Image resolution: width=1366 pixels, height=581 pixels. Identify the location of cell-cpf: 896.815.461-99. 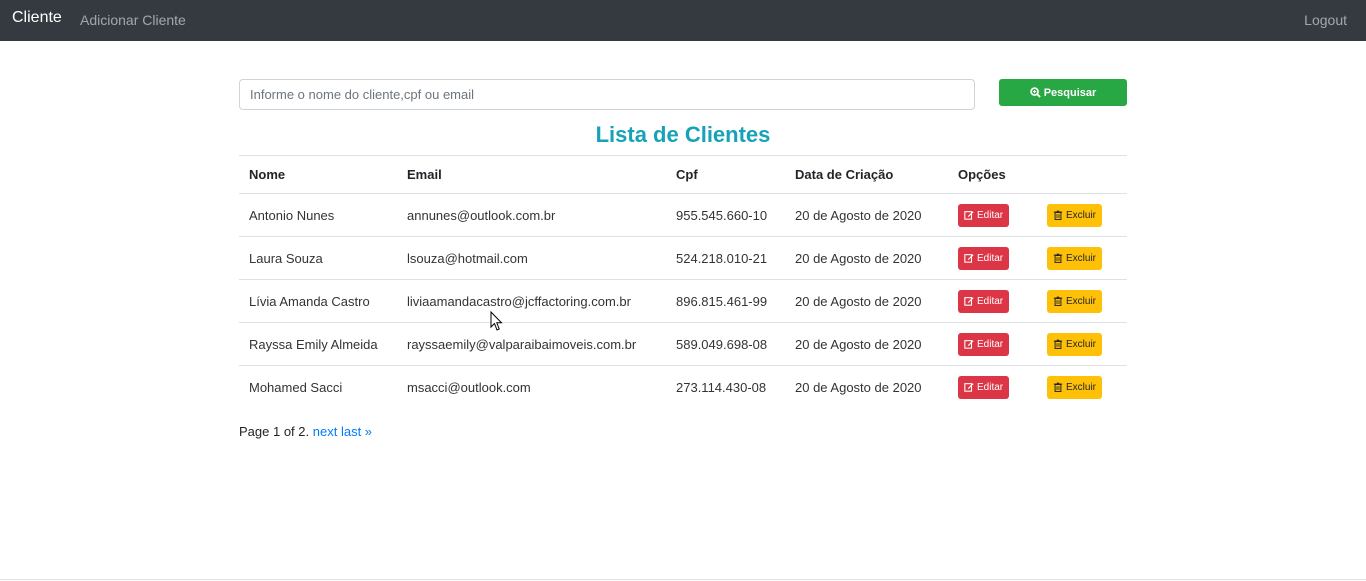
(725, 301).